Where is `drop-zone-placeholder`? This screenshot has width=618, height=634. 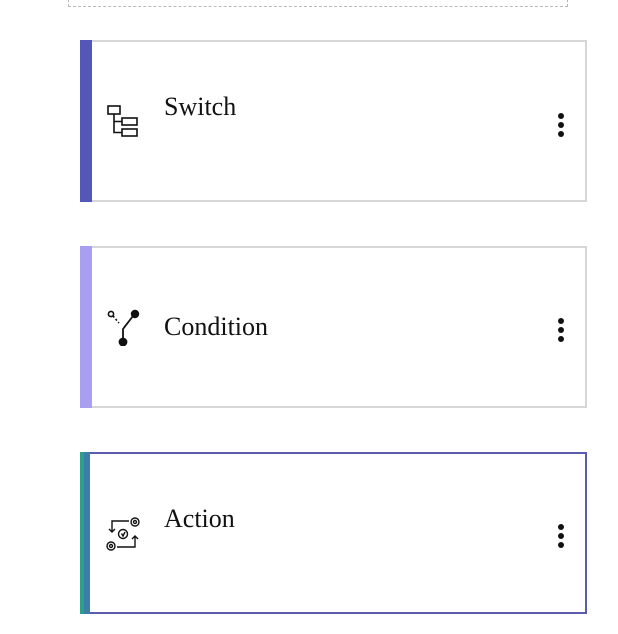
drop-zone-placeholder is located at coordinates (318, 3).